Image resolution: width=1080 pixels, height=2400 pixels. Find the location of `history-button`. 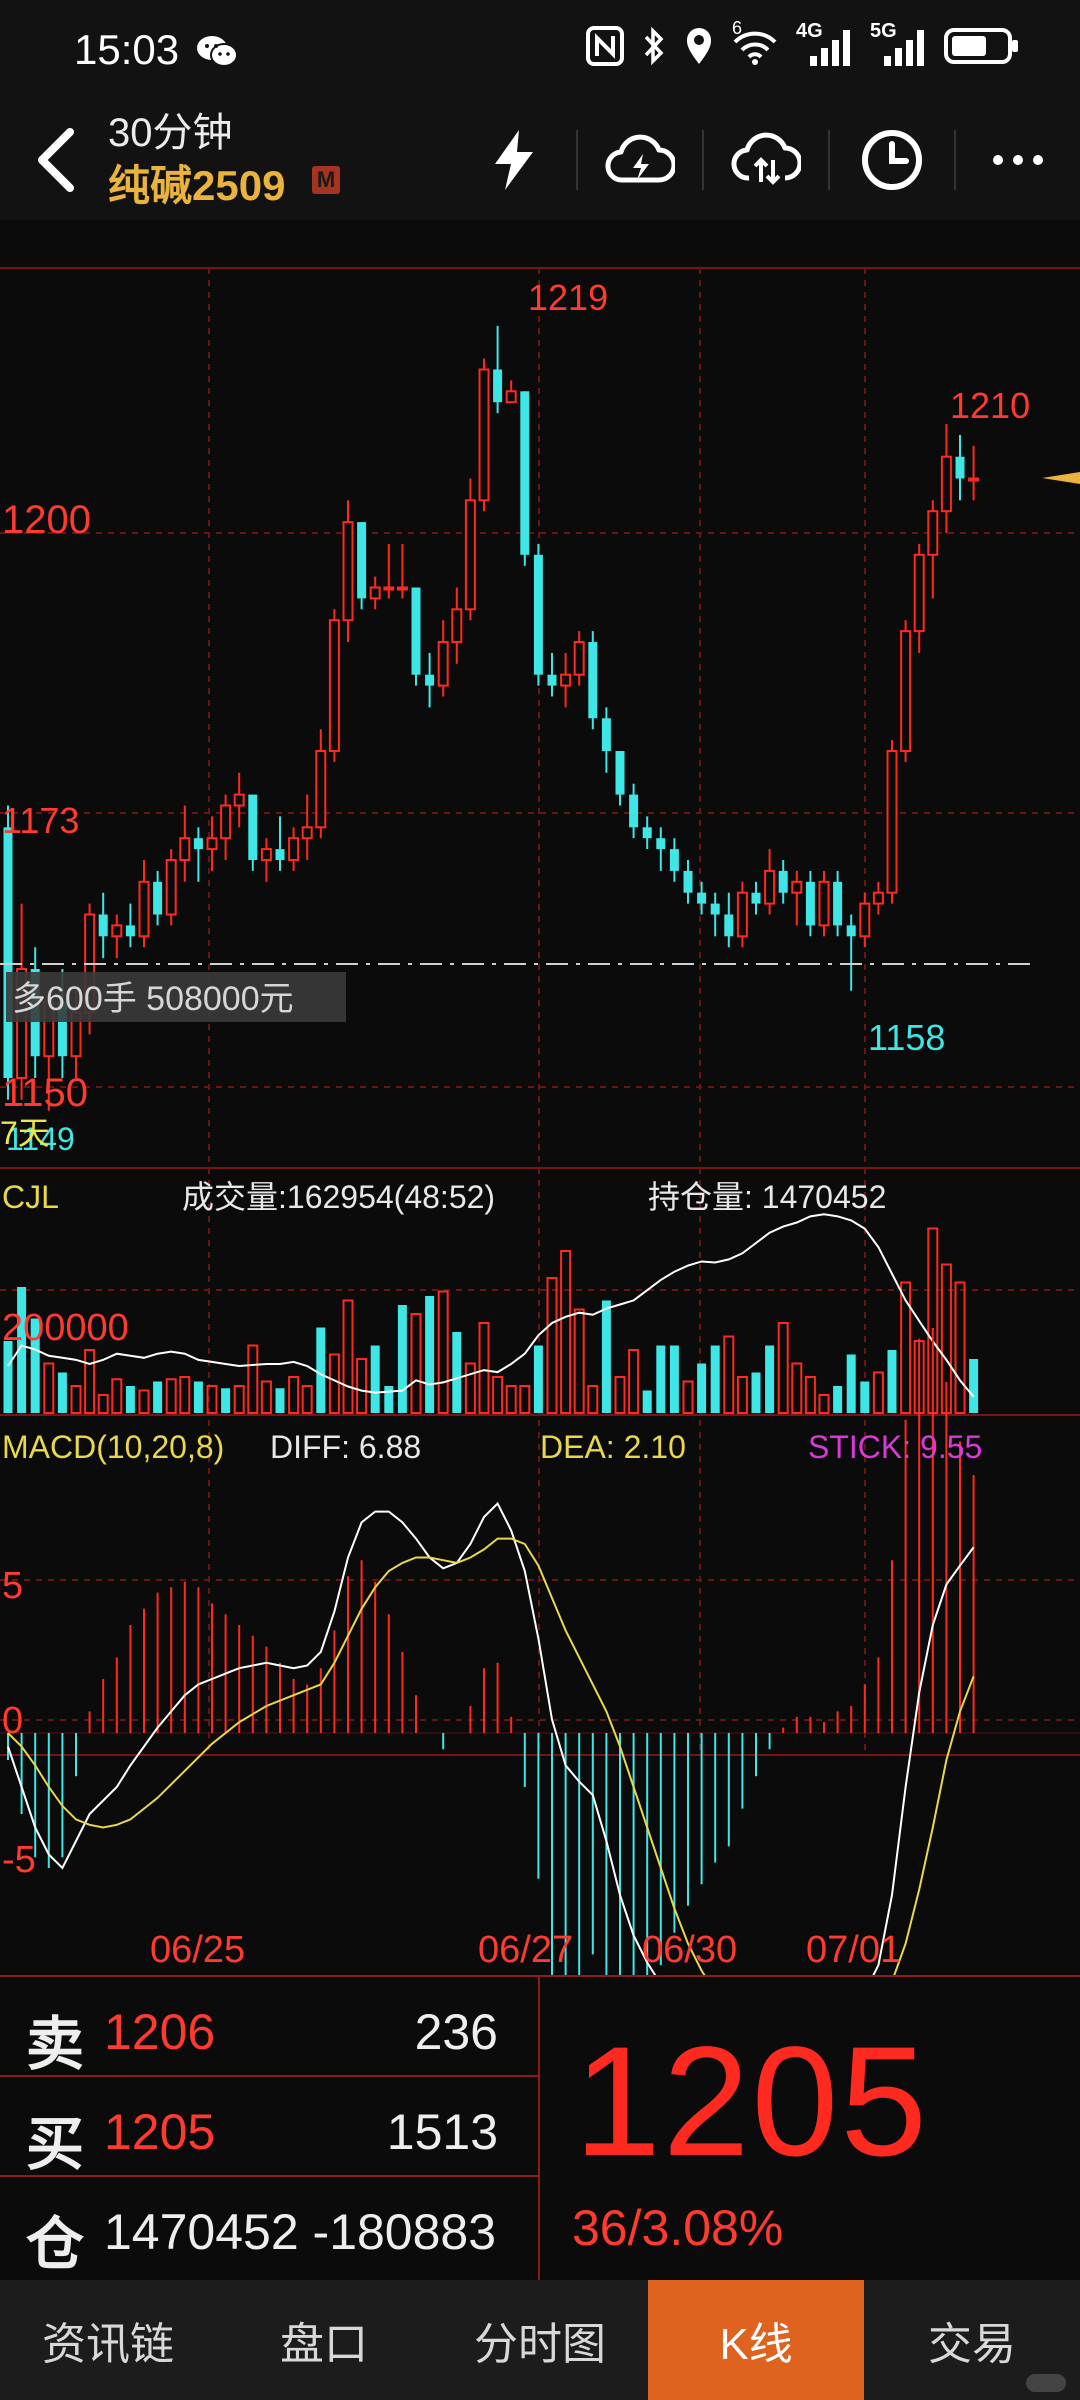

history-button is located at coordinates (892, 160).